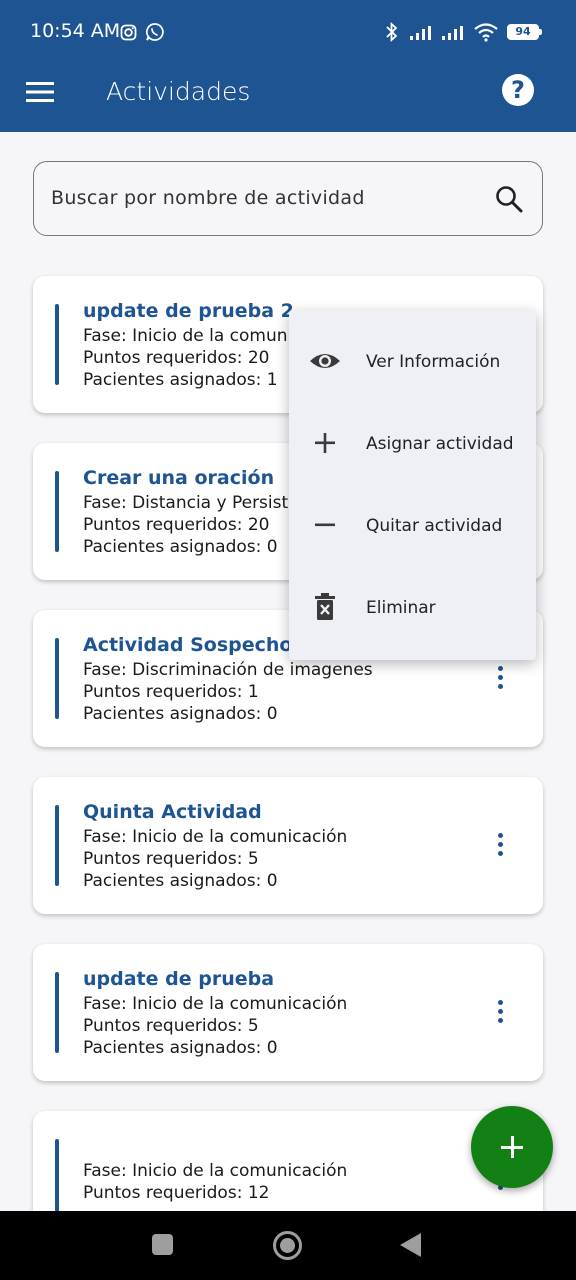 The width and height of the screenshot is (576, 1280). What do you see at coordinates (228, 670) in the screenshot?
I see `activity-phase: Fase: Discriminación de imagenes` at bounding box center [228, 670].